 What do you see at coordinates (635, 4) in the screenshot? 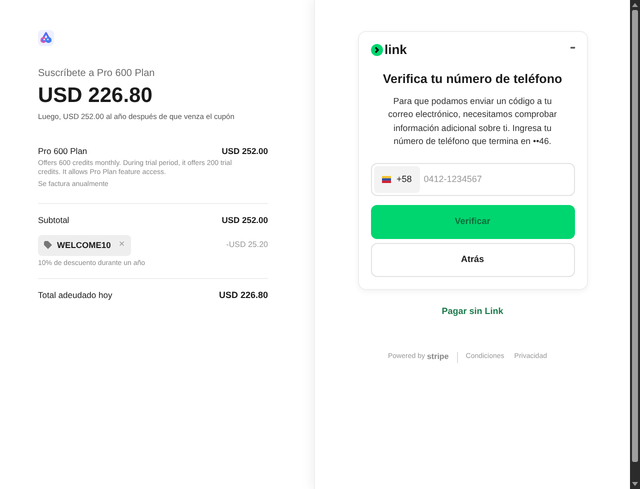
I see `scroll-up-icon` at bounding box center [635, 4].